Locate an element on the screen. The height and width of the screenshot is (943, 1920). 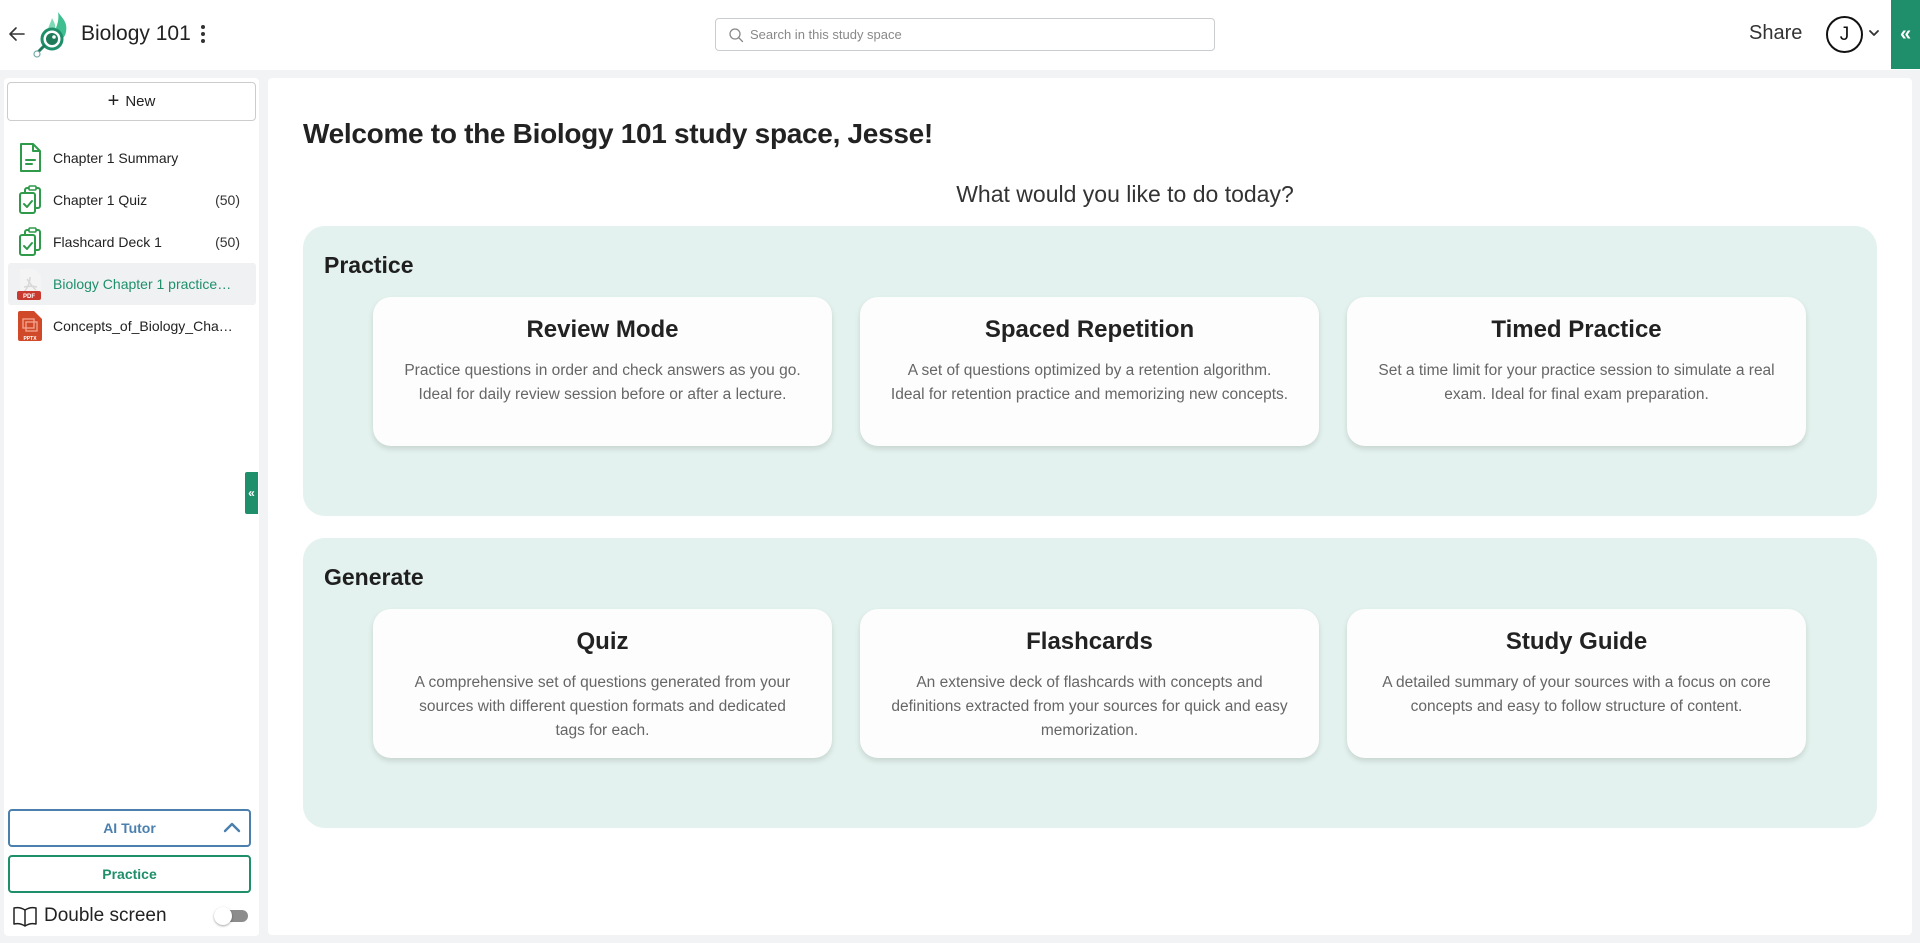
section-title: Practice is located at coordinates (369, 265).